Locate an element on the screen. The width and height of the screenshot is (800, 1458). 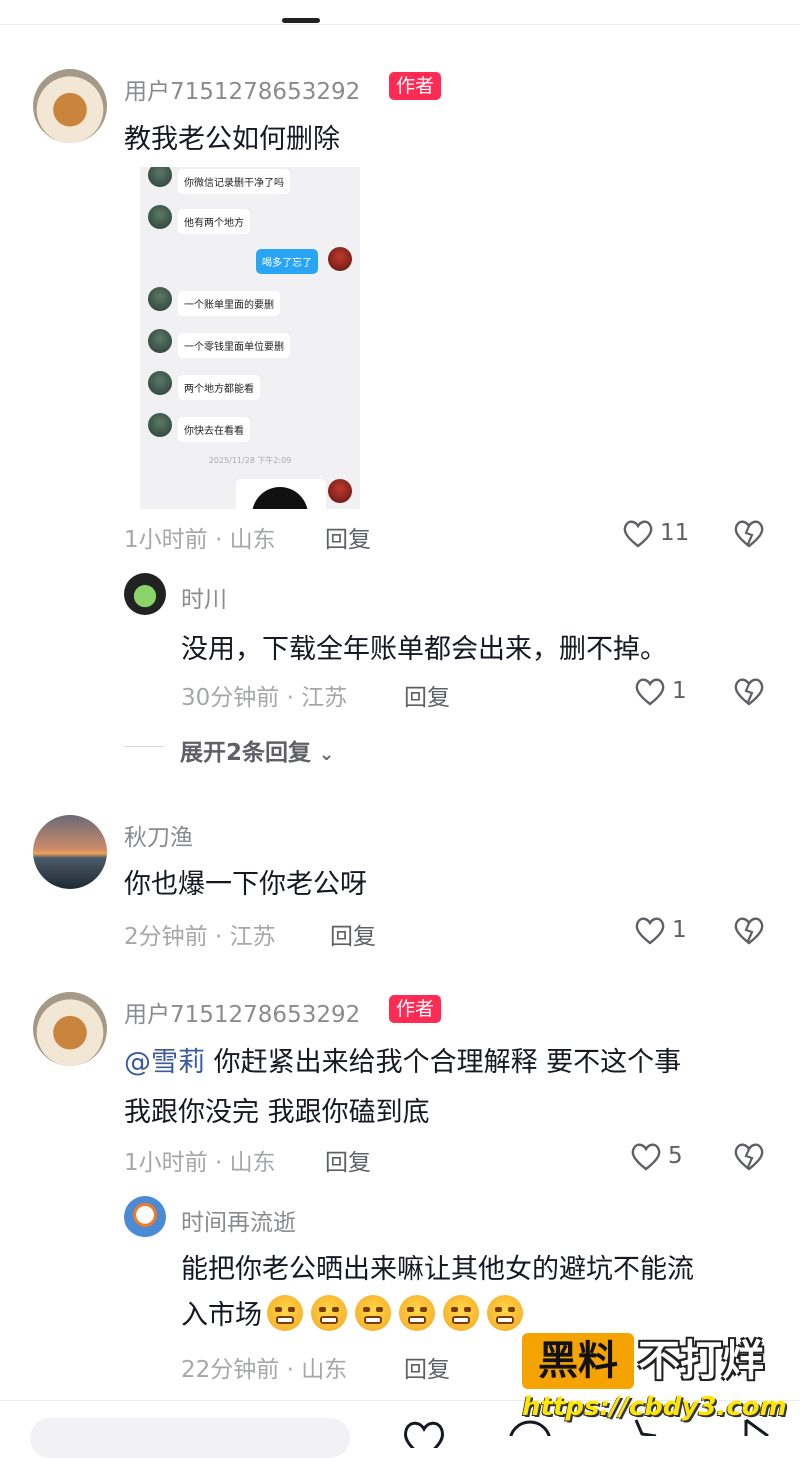
chat-message: 你微信记录删干净了吗 is located at coordinates (234, 181).